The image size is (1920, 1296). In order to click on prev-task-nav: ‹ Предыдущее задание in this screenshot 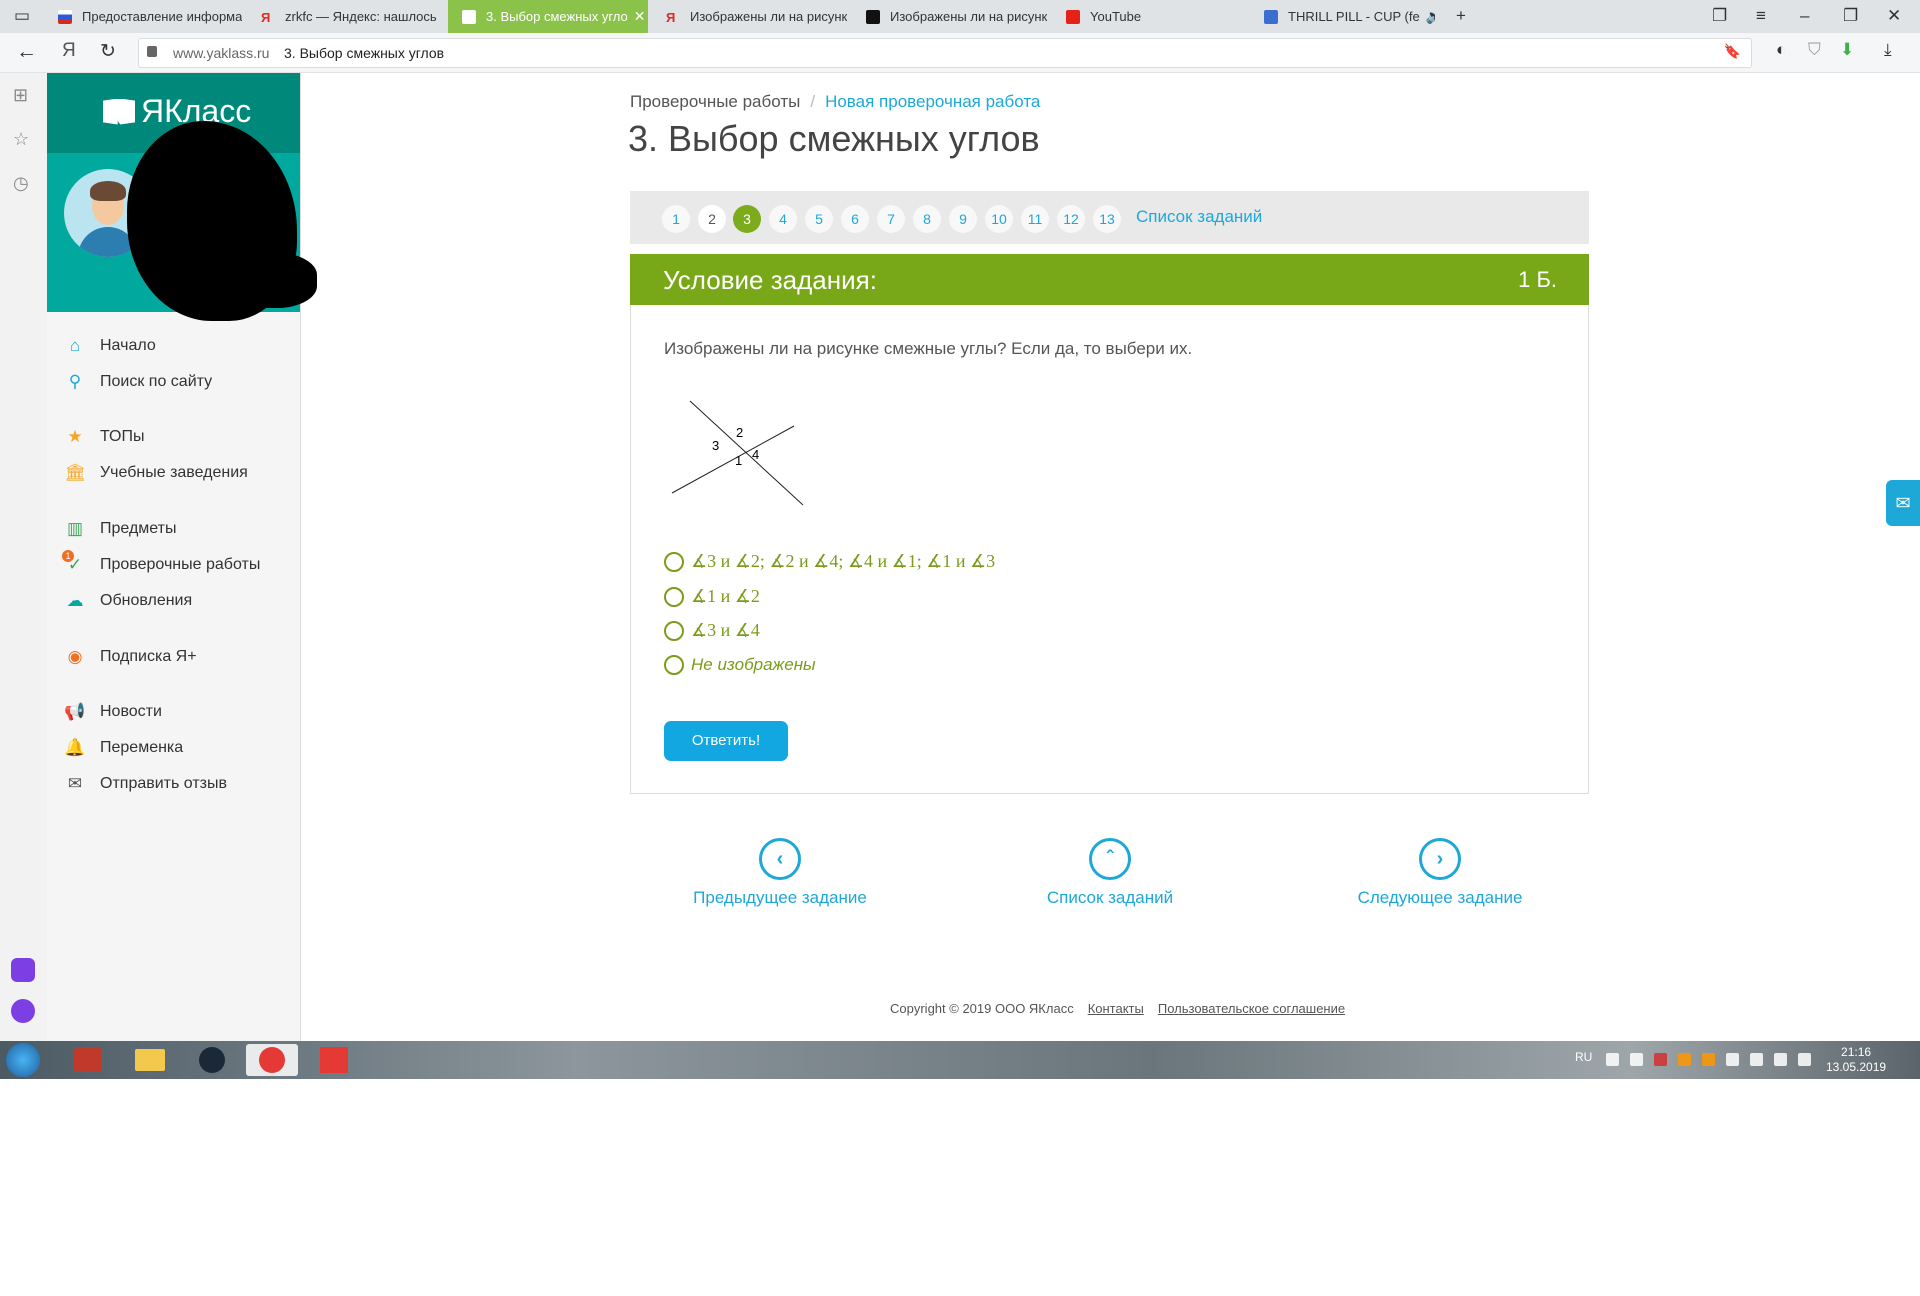, I will do `click(780, 873)`.